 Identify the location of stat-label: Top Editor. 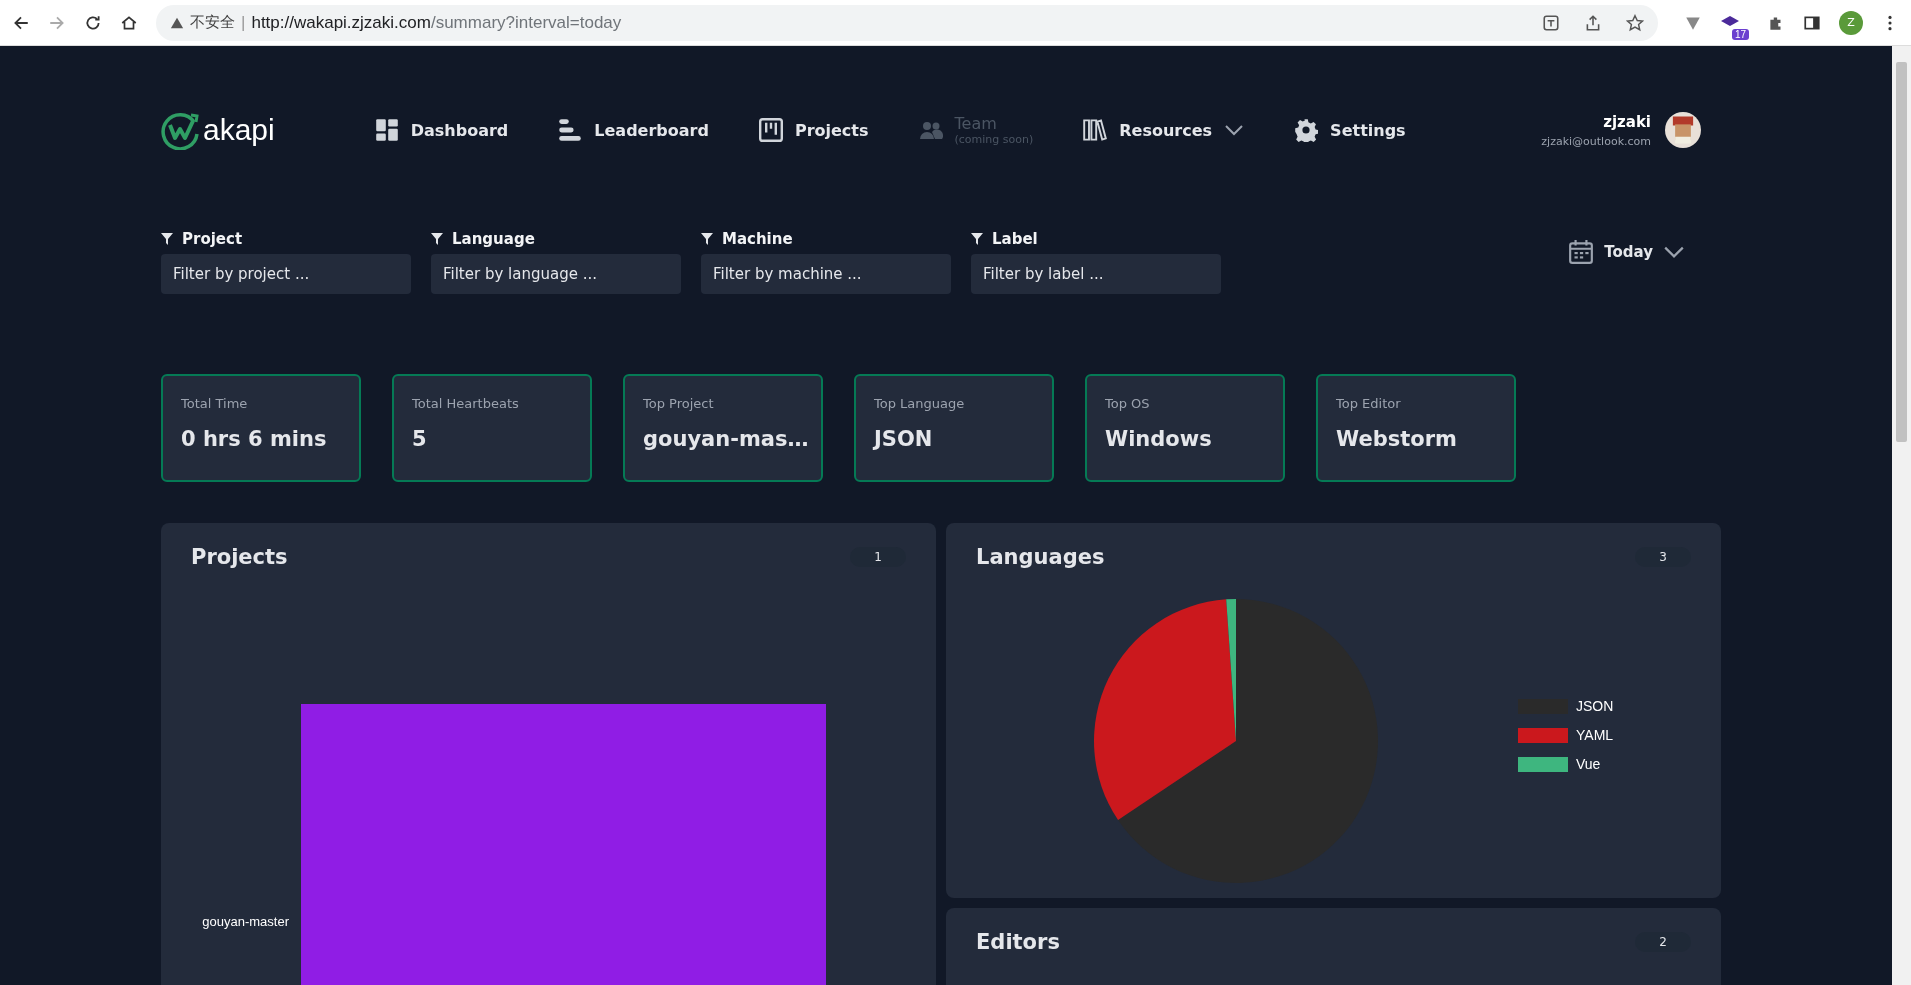
(1369, 403).